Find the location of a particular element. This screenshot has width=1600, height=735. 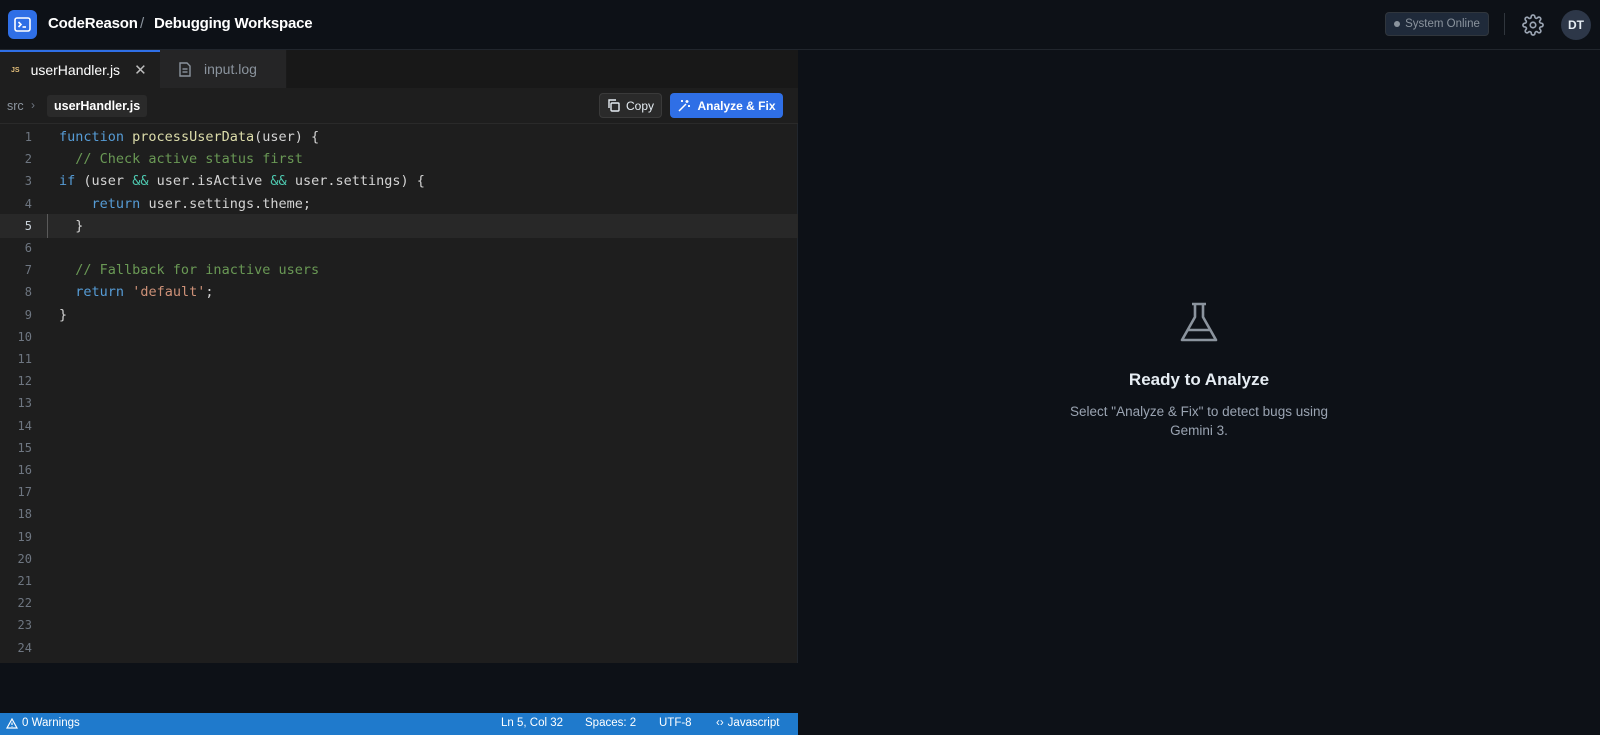

line-number: 24 is located at coordinates (24, 647).